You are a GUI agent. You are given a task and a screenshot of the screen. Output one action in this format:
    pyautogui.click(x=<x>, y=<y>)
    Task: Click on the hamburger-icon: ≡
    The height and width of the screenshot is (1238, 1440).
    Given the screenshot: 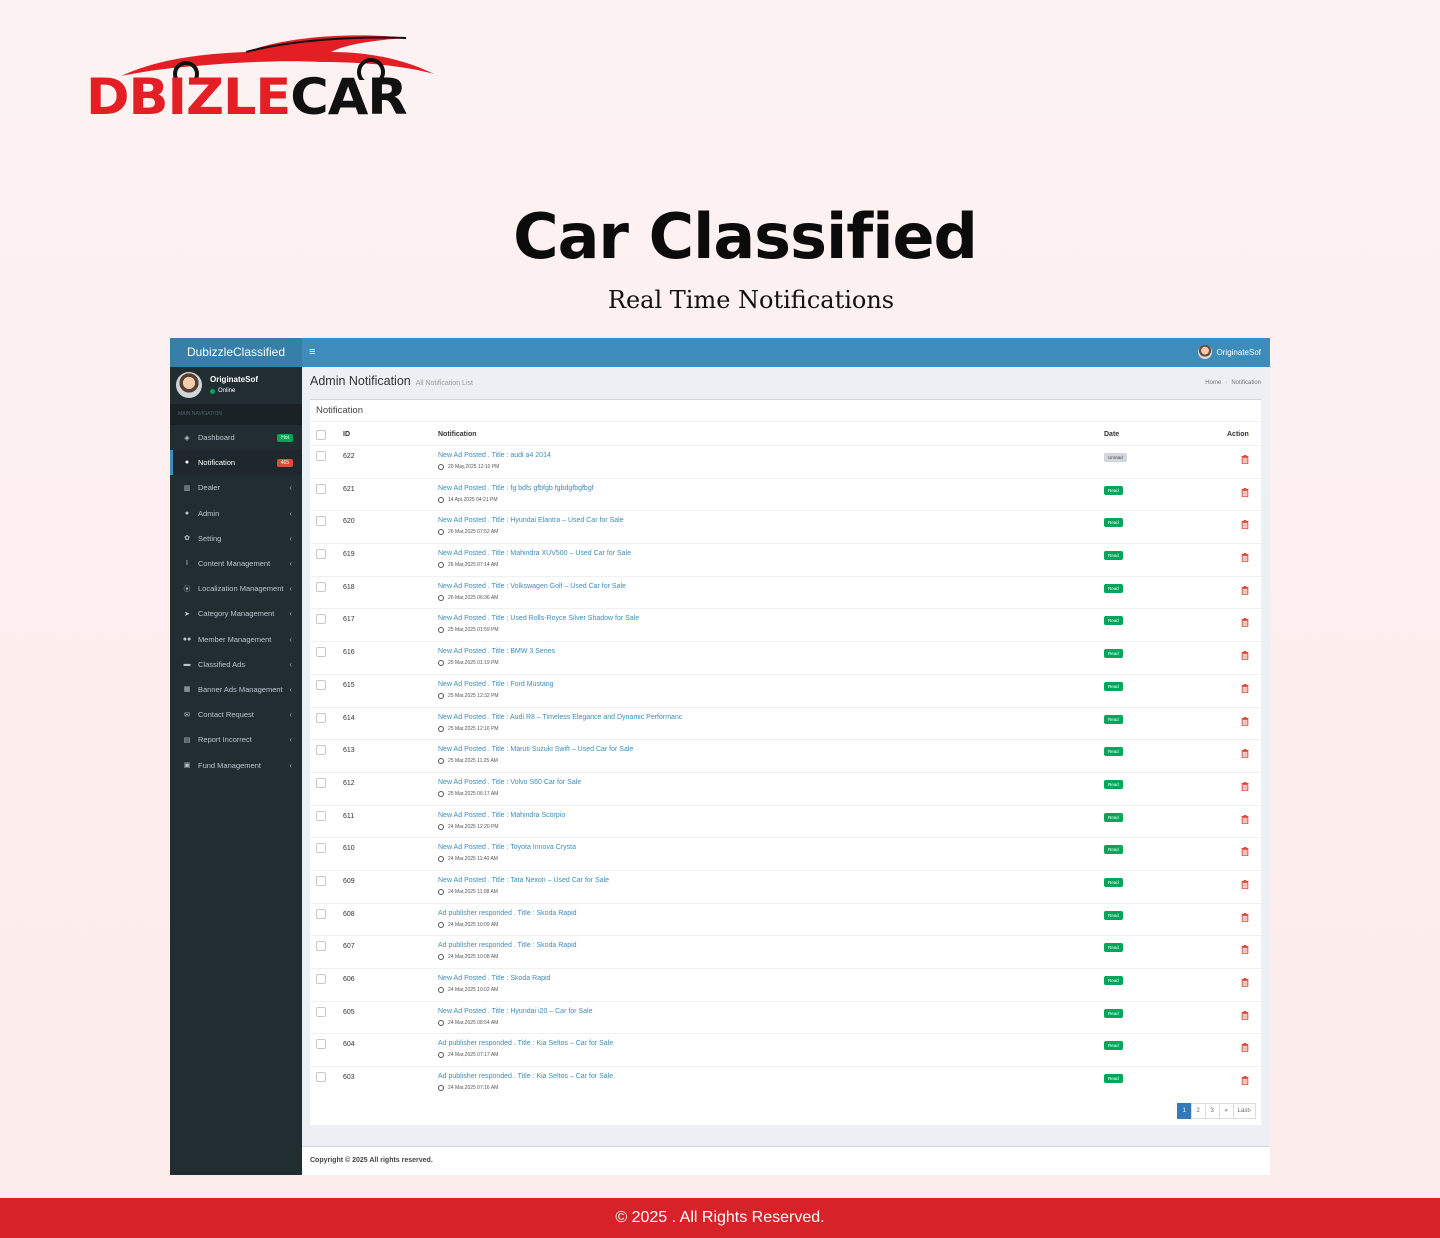 What is the action you would take?
    pyautogui.click(x=312, y=352)
    